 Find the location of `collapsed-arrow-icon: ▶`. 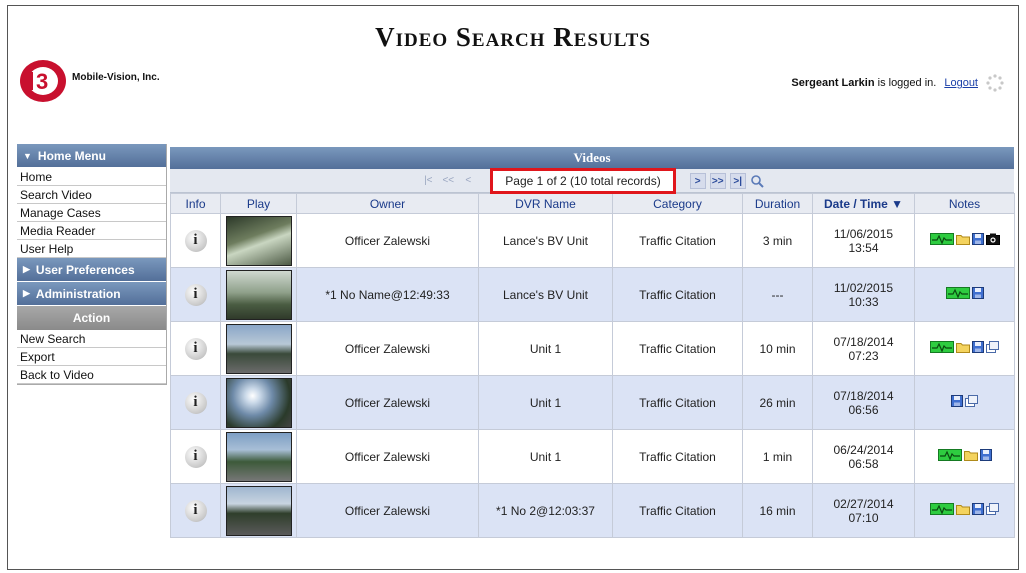

collapsed-arrow-icon: ▶ is located at coordinates (26, 269).